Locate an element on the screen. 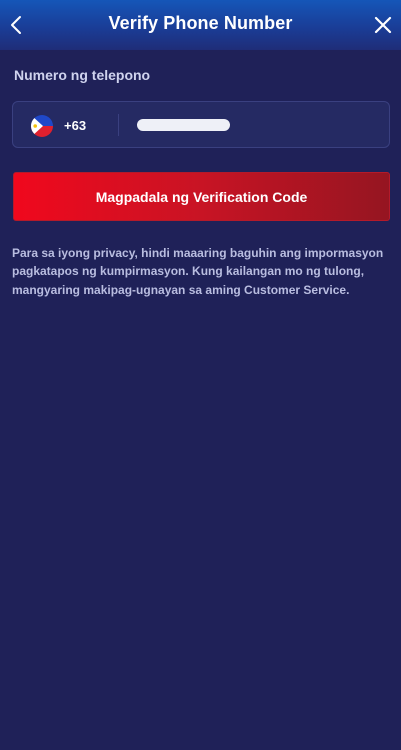  phone-number-input is located at coordinates (183, 125).